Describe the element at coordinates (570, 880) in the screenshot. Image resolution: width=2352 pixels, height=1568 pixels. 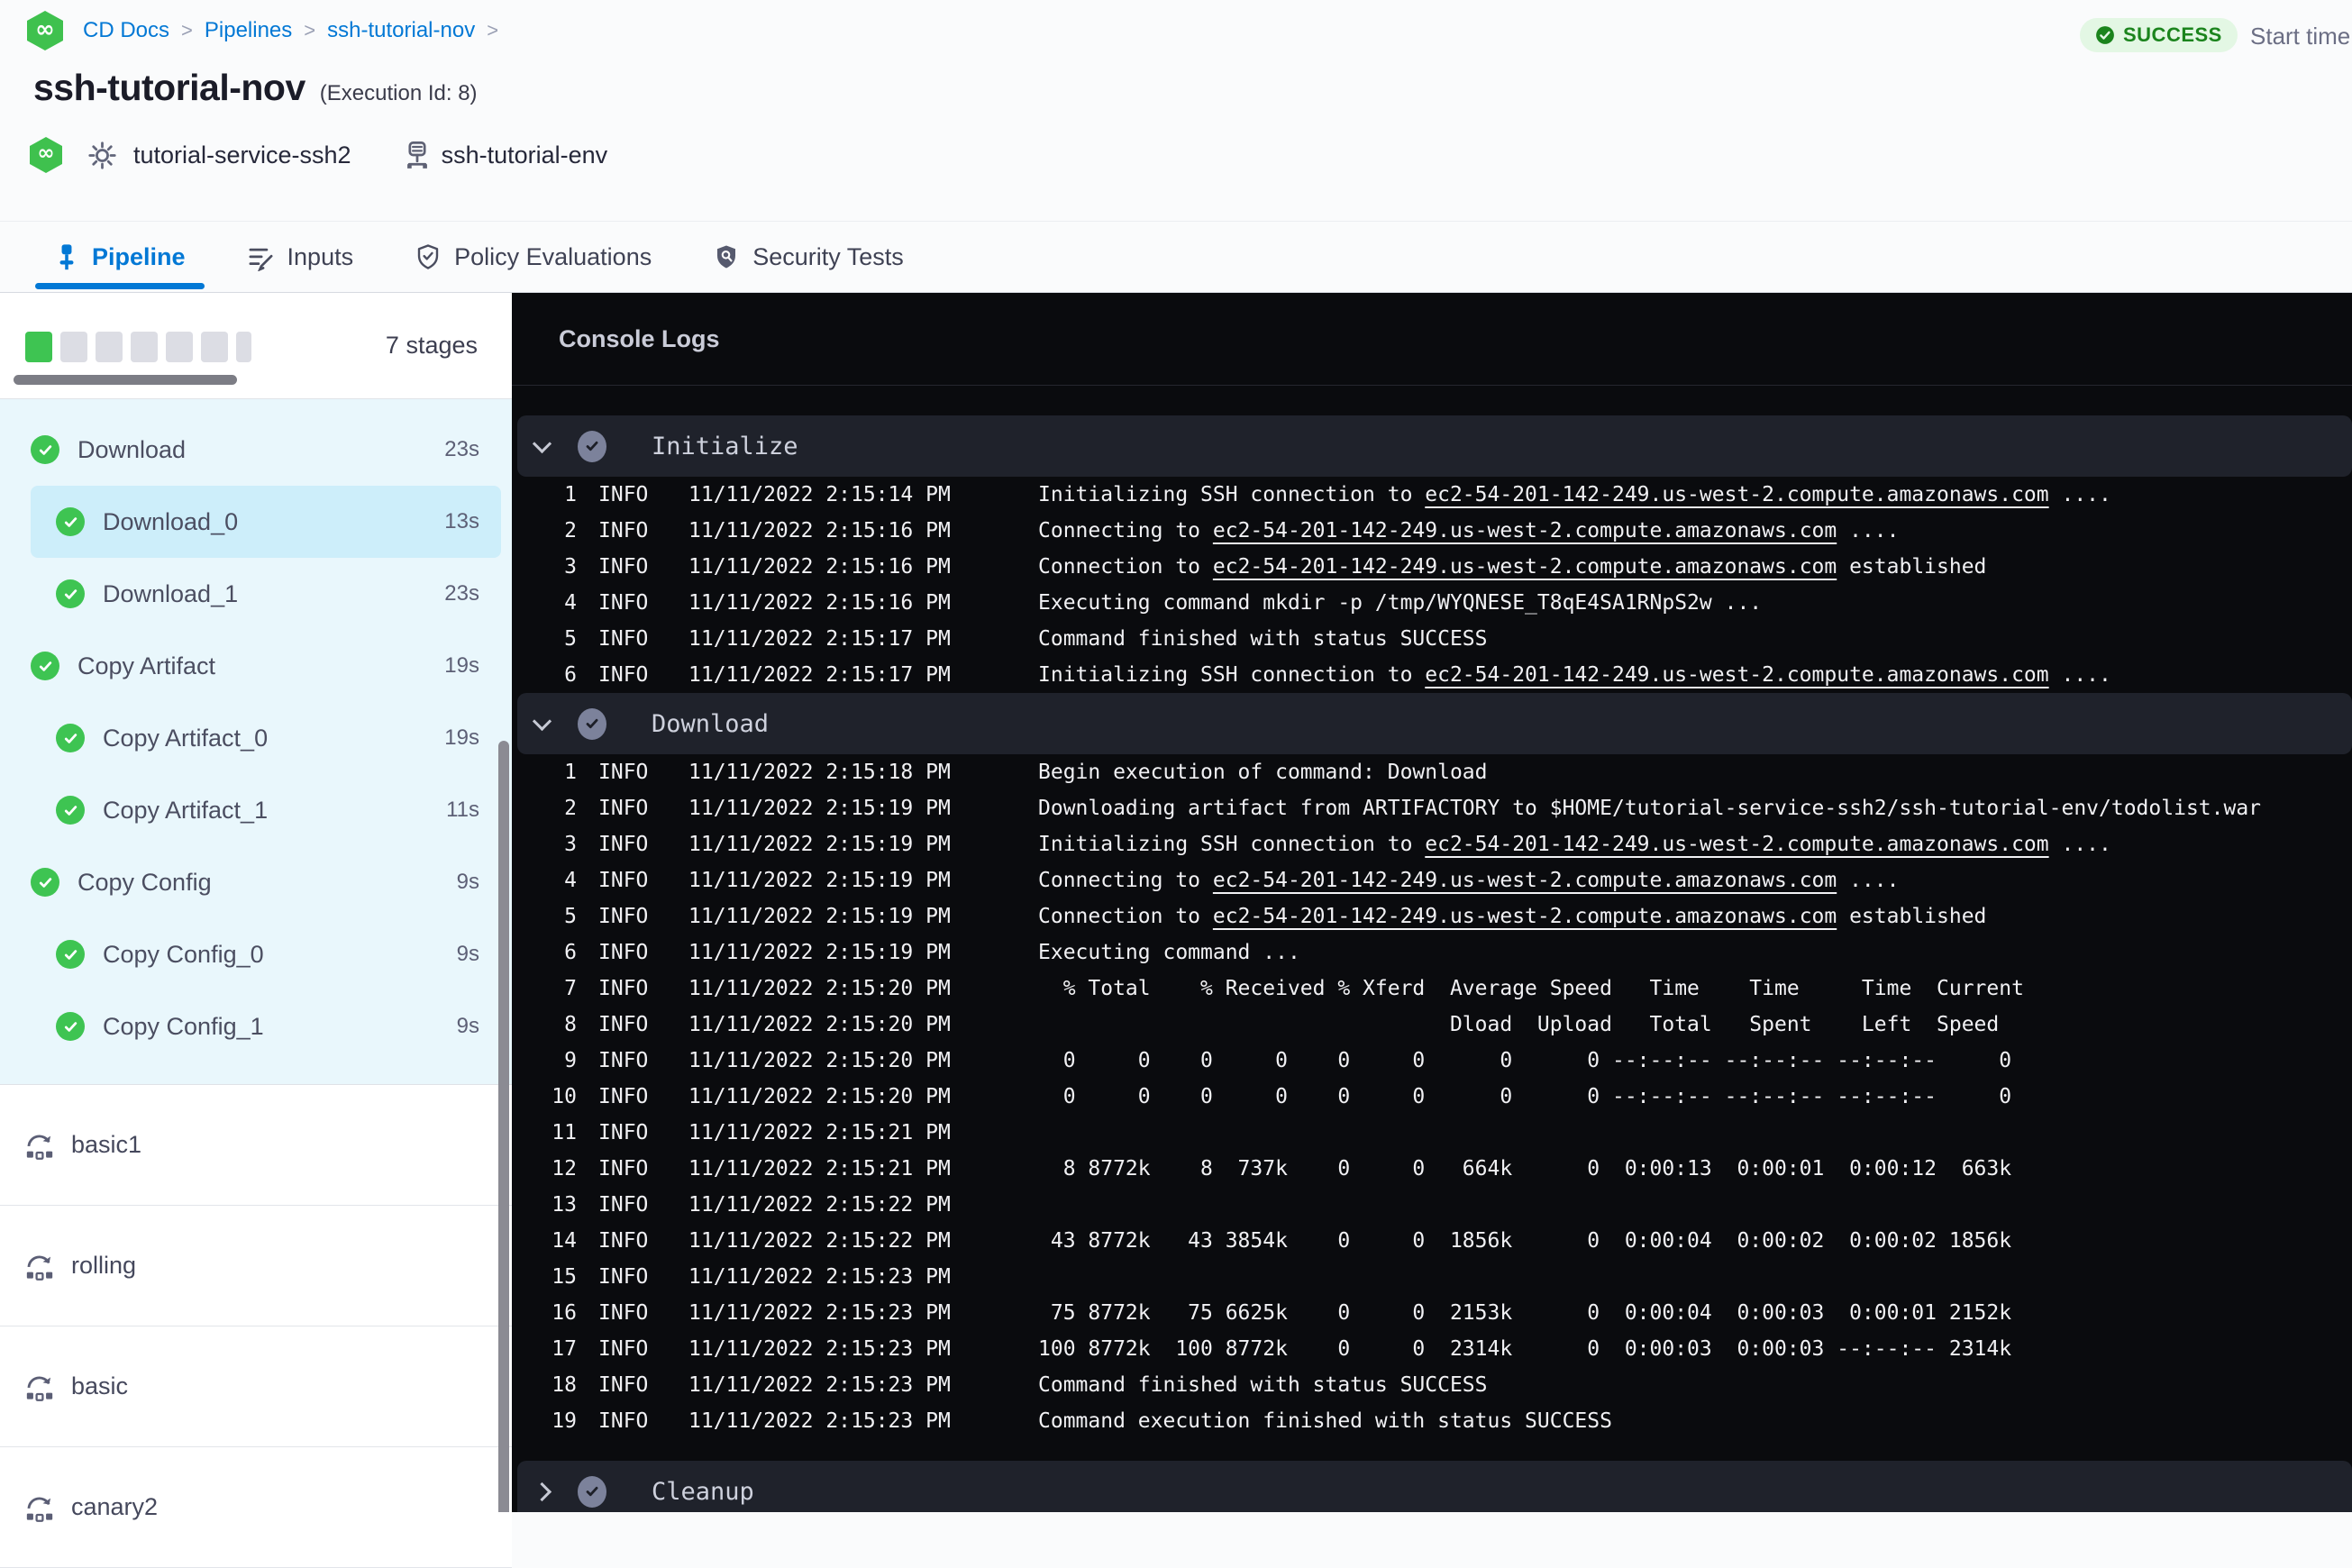
I see `log-line-number: 4` at that location.